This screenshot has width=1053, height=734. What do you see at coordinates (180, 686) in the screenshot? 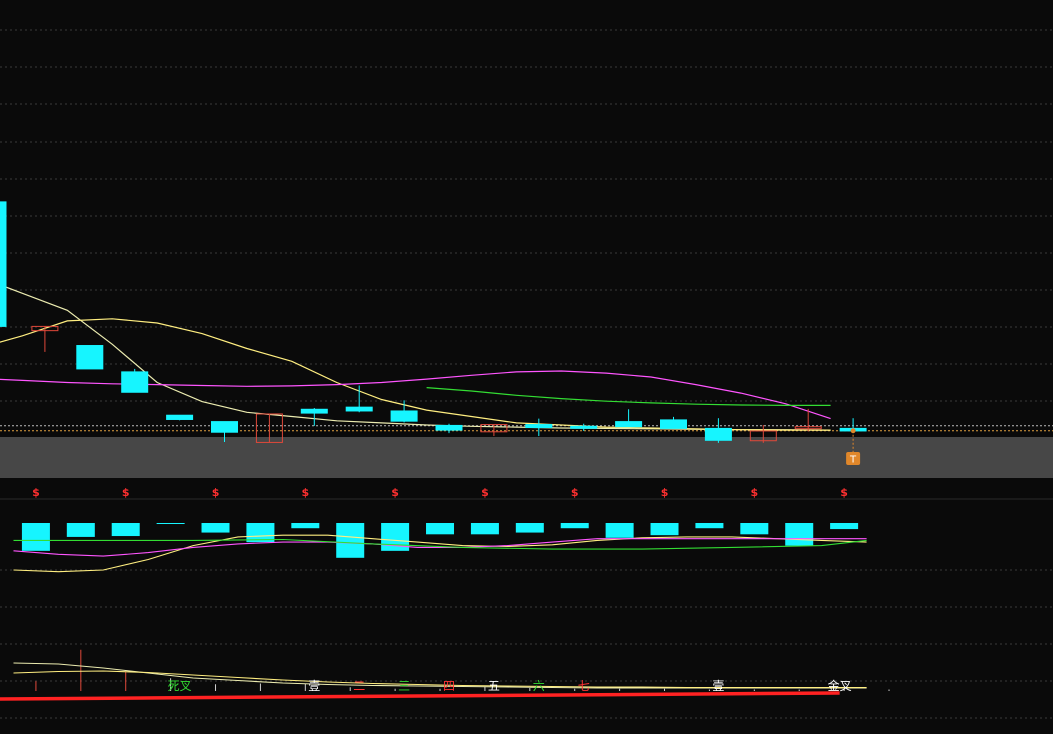
I see `signal-label: 死叉` at bounding box center [180, 686].